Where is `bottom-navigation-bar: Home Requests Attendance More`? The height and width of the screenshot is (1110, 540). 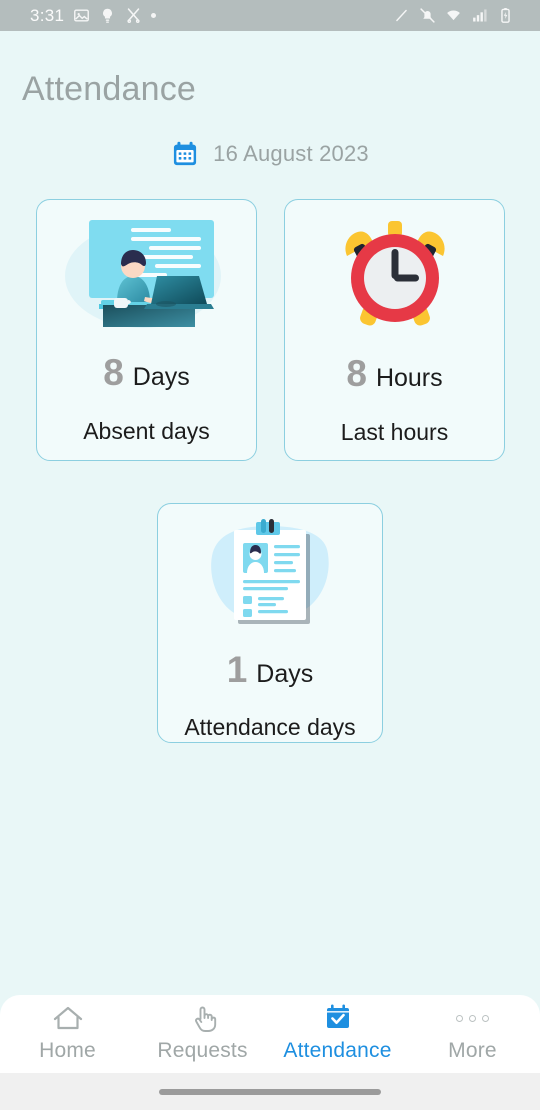
bottom-navigation-bar: Home Requests Attendance More is located at coordinates (270, 1034).